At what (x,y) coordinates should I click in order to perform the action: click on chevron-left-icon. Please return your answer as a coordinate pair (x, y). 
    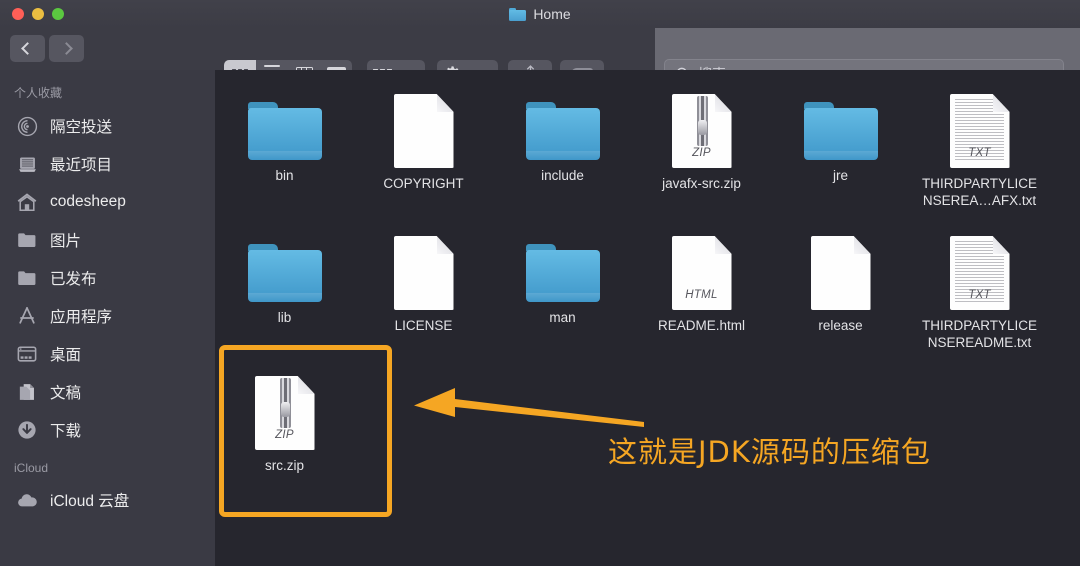
    Looking at the image, I should click on (27, 48).